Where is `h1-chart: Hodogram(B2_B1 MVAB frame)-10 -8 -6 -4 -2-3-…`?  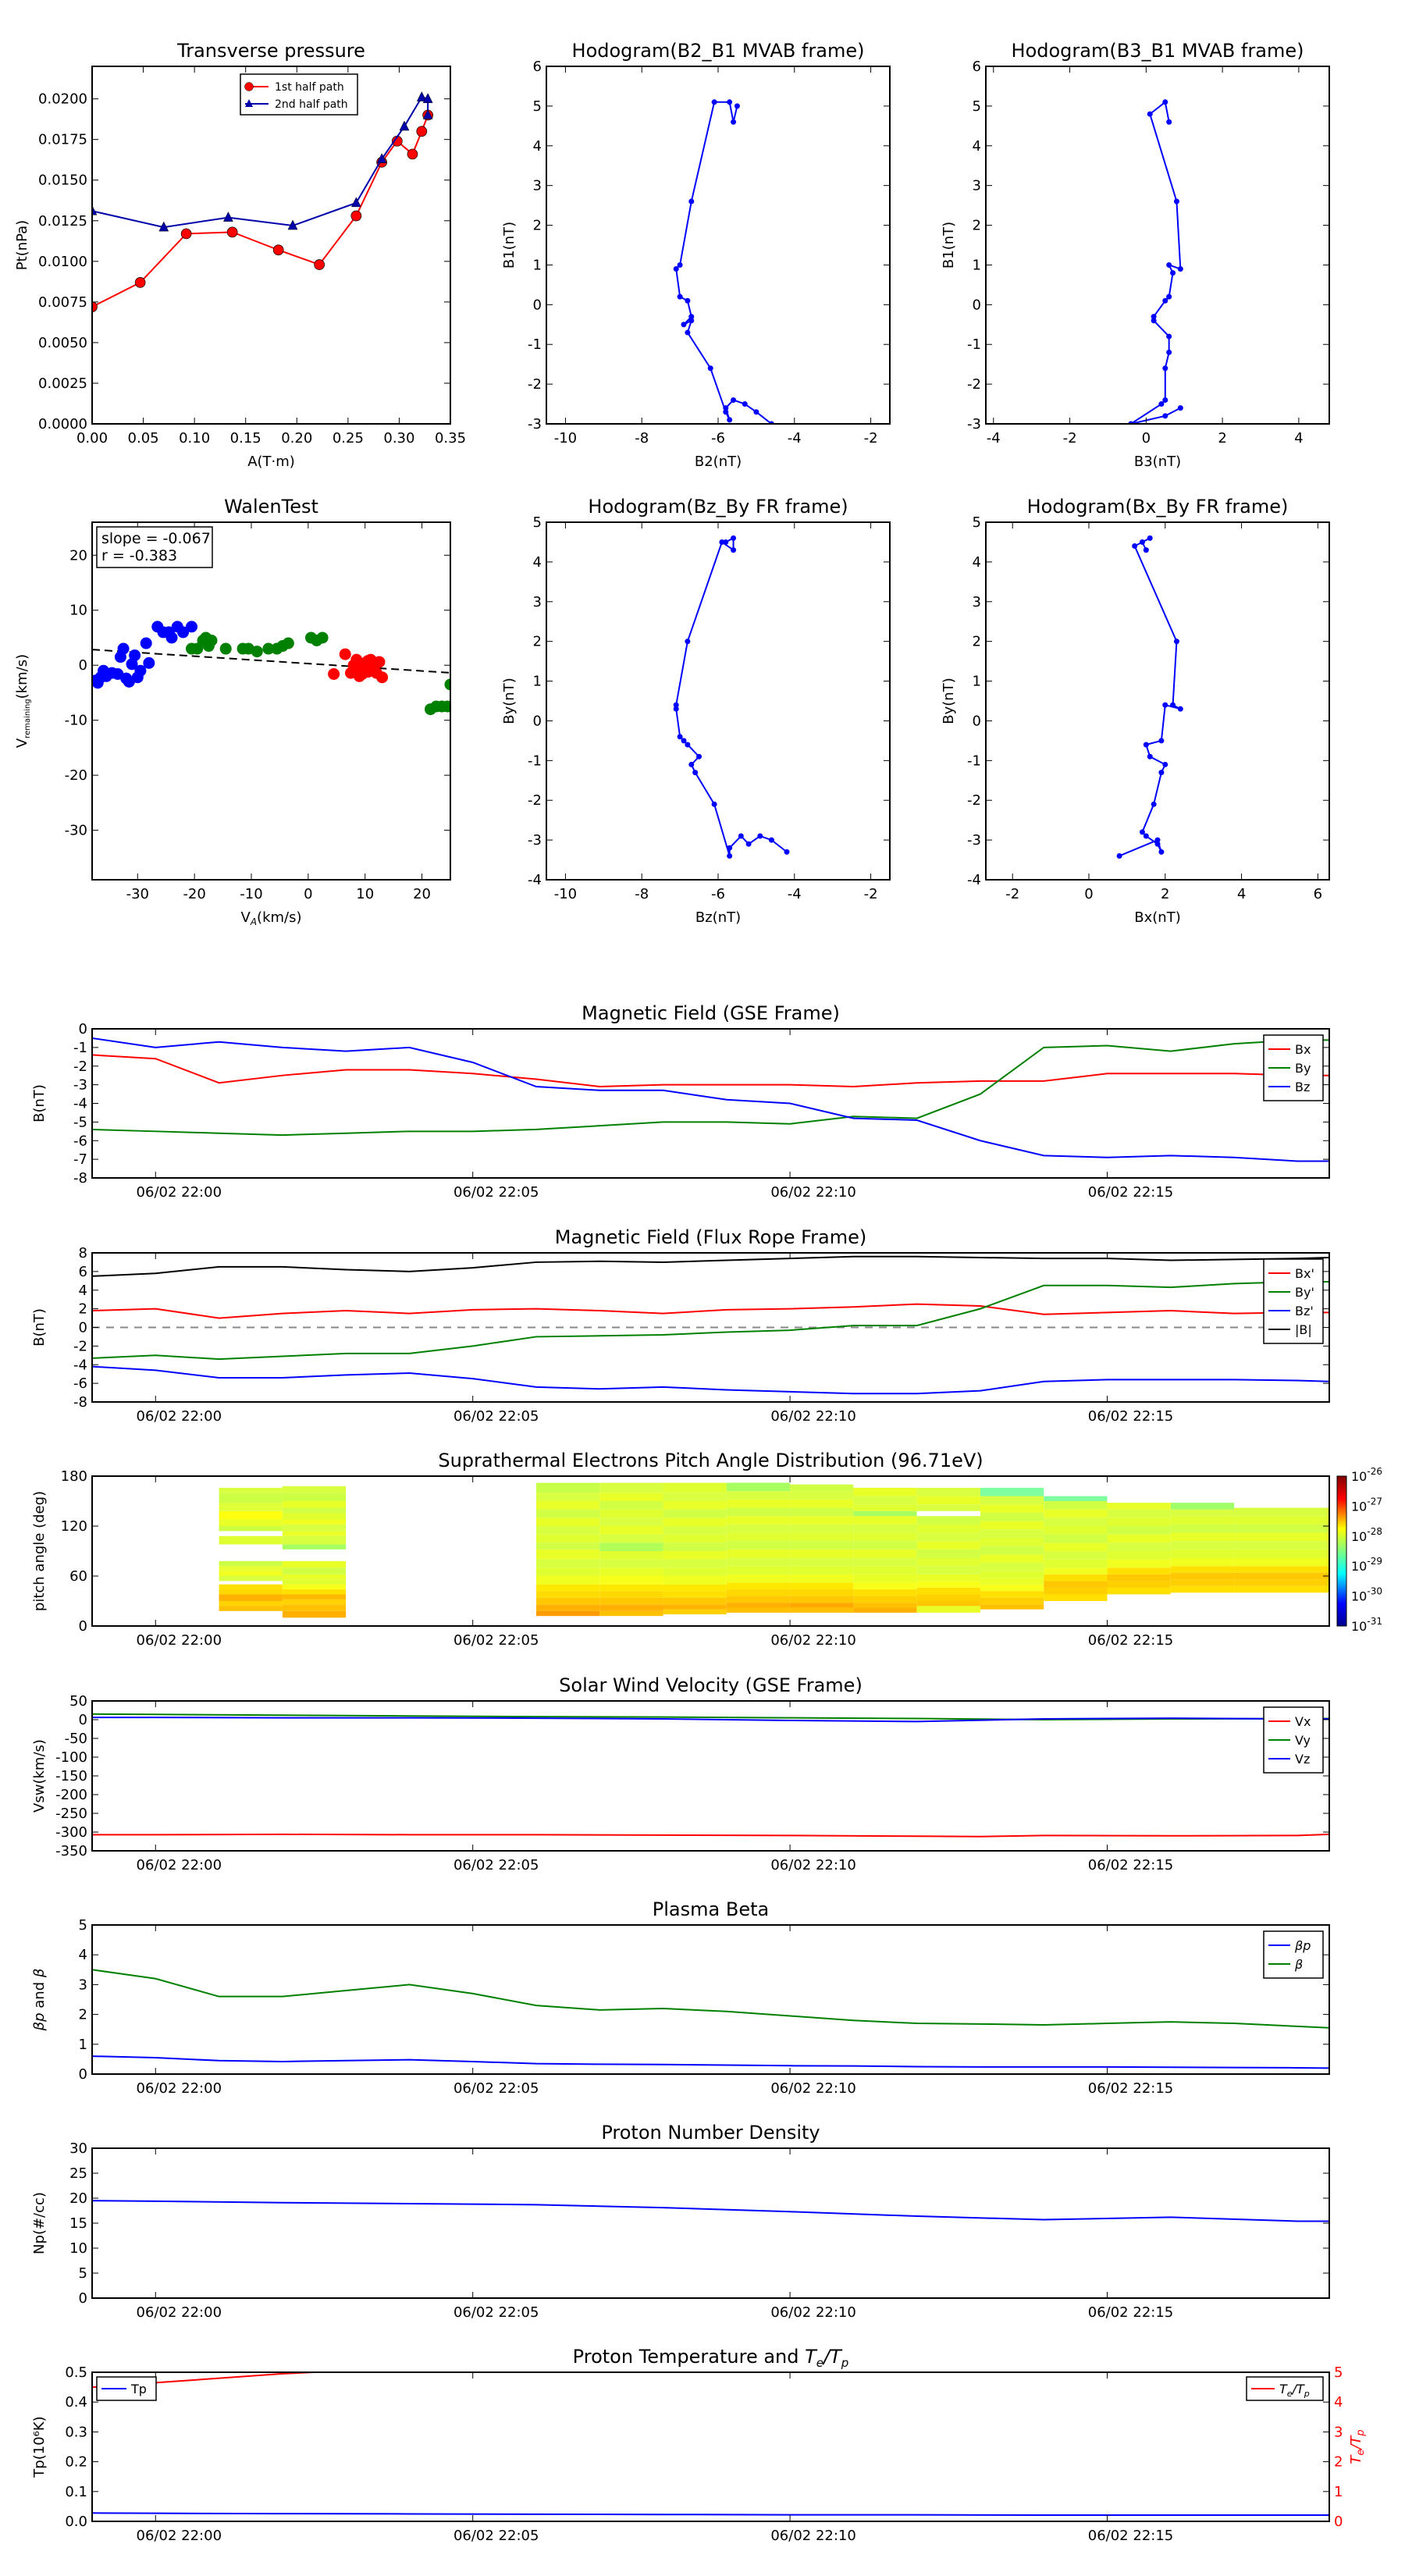 h1-chart: Hodogram(B2_B1 MVAB frame)-10 -8 -6 -4 -2-3-… is located at coordinates (696, 255).